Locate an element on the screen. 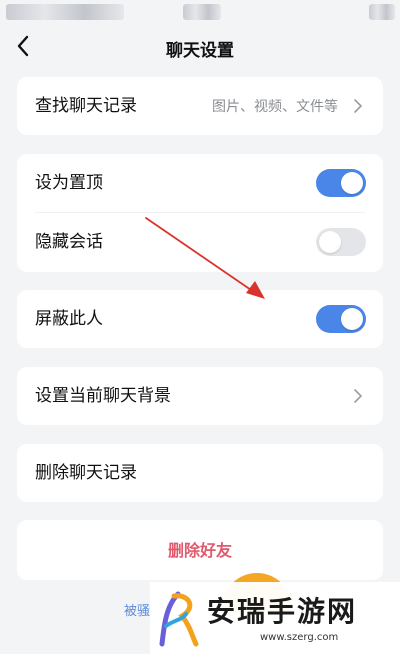 This screenshot has height=654, width=400. background-card: 设置当前聊天背景 is located at coordinates (200, 396).